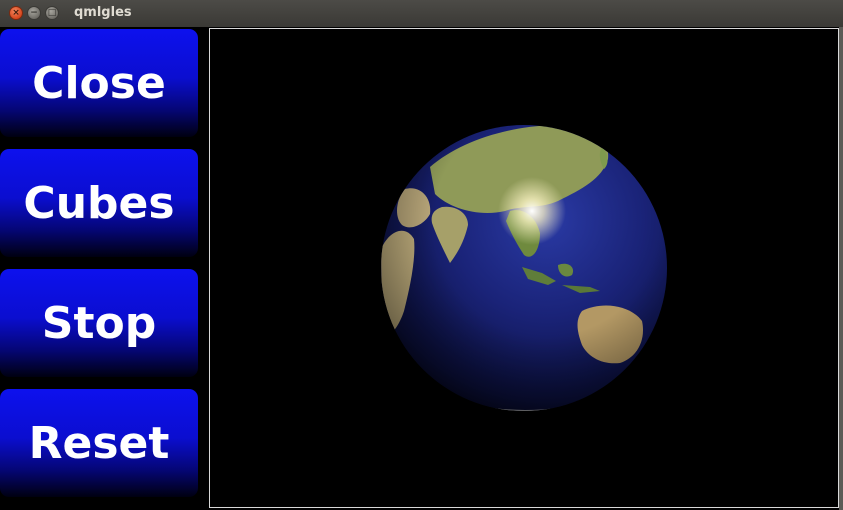 The height and width of the screenshot is (510, 843). I want to click on minimize-icon: −, so click(34, 13).